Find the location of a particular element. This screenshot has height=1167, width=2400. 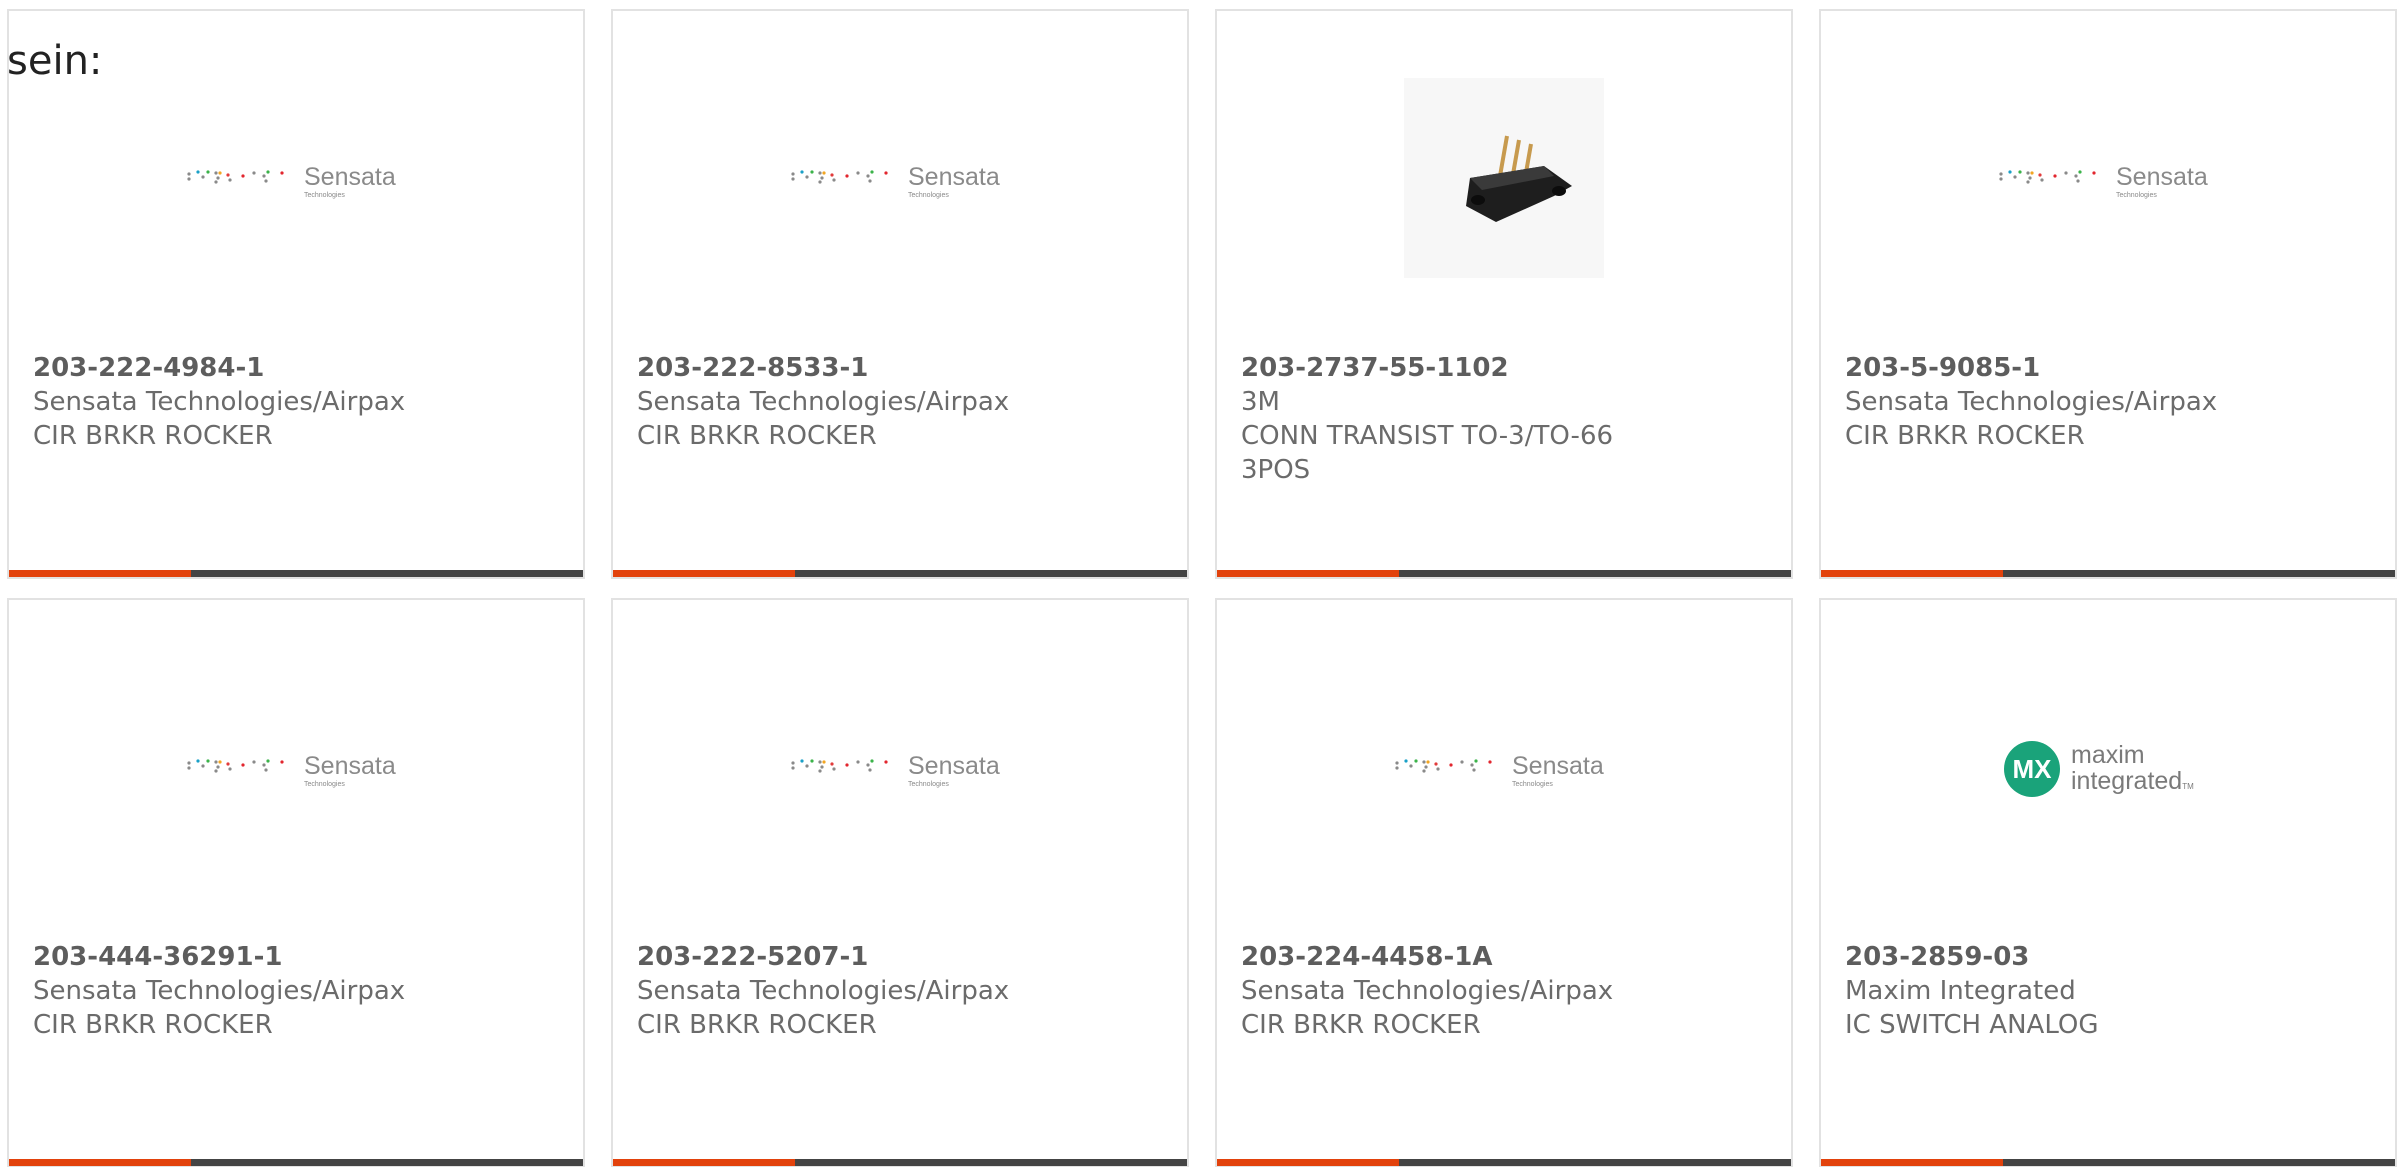

maxim-mark-text: MX is located at coordinates (2033, 769).